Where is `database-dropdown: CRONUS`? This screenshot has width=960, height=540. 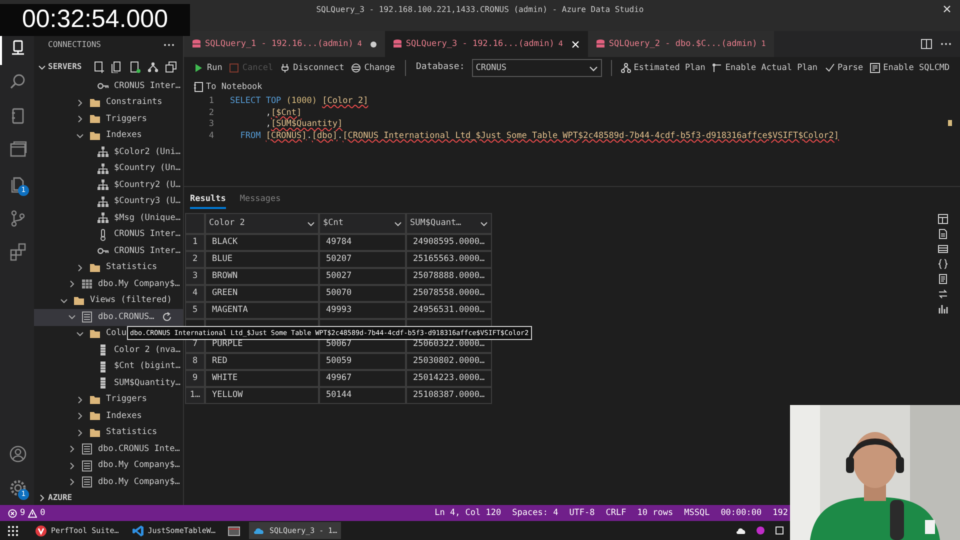 database-dropdown: CRONUS is located at coordinates (537, 68).